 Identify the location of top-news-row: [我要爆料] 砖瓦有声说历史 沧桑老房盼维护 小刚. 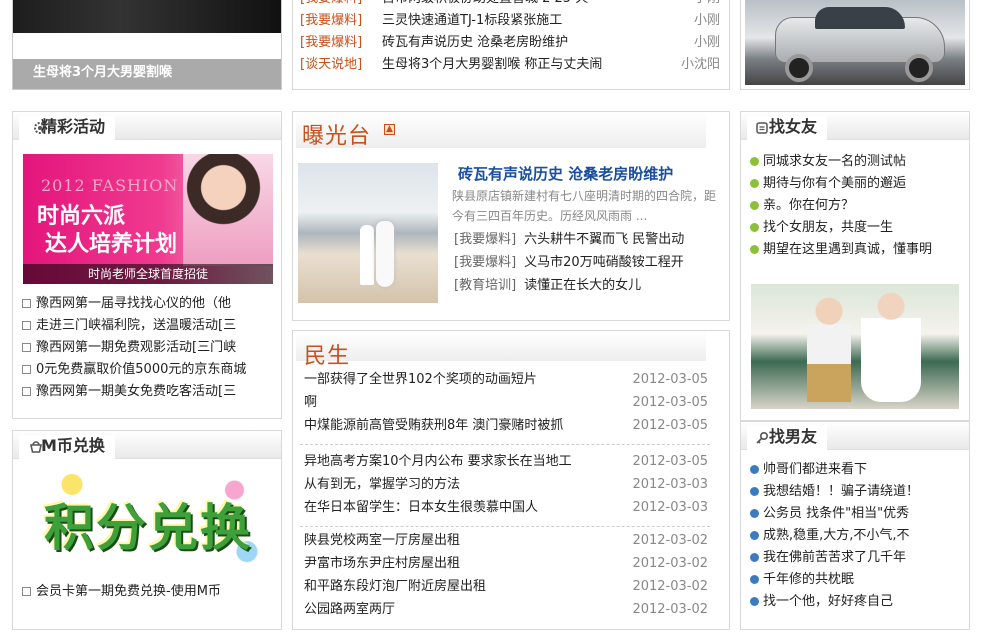
(510, 43).